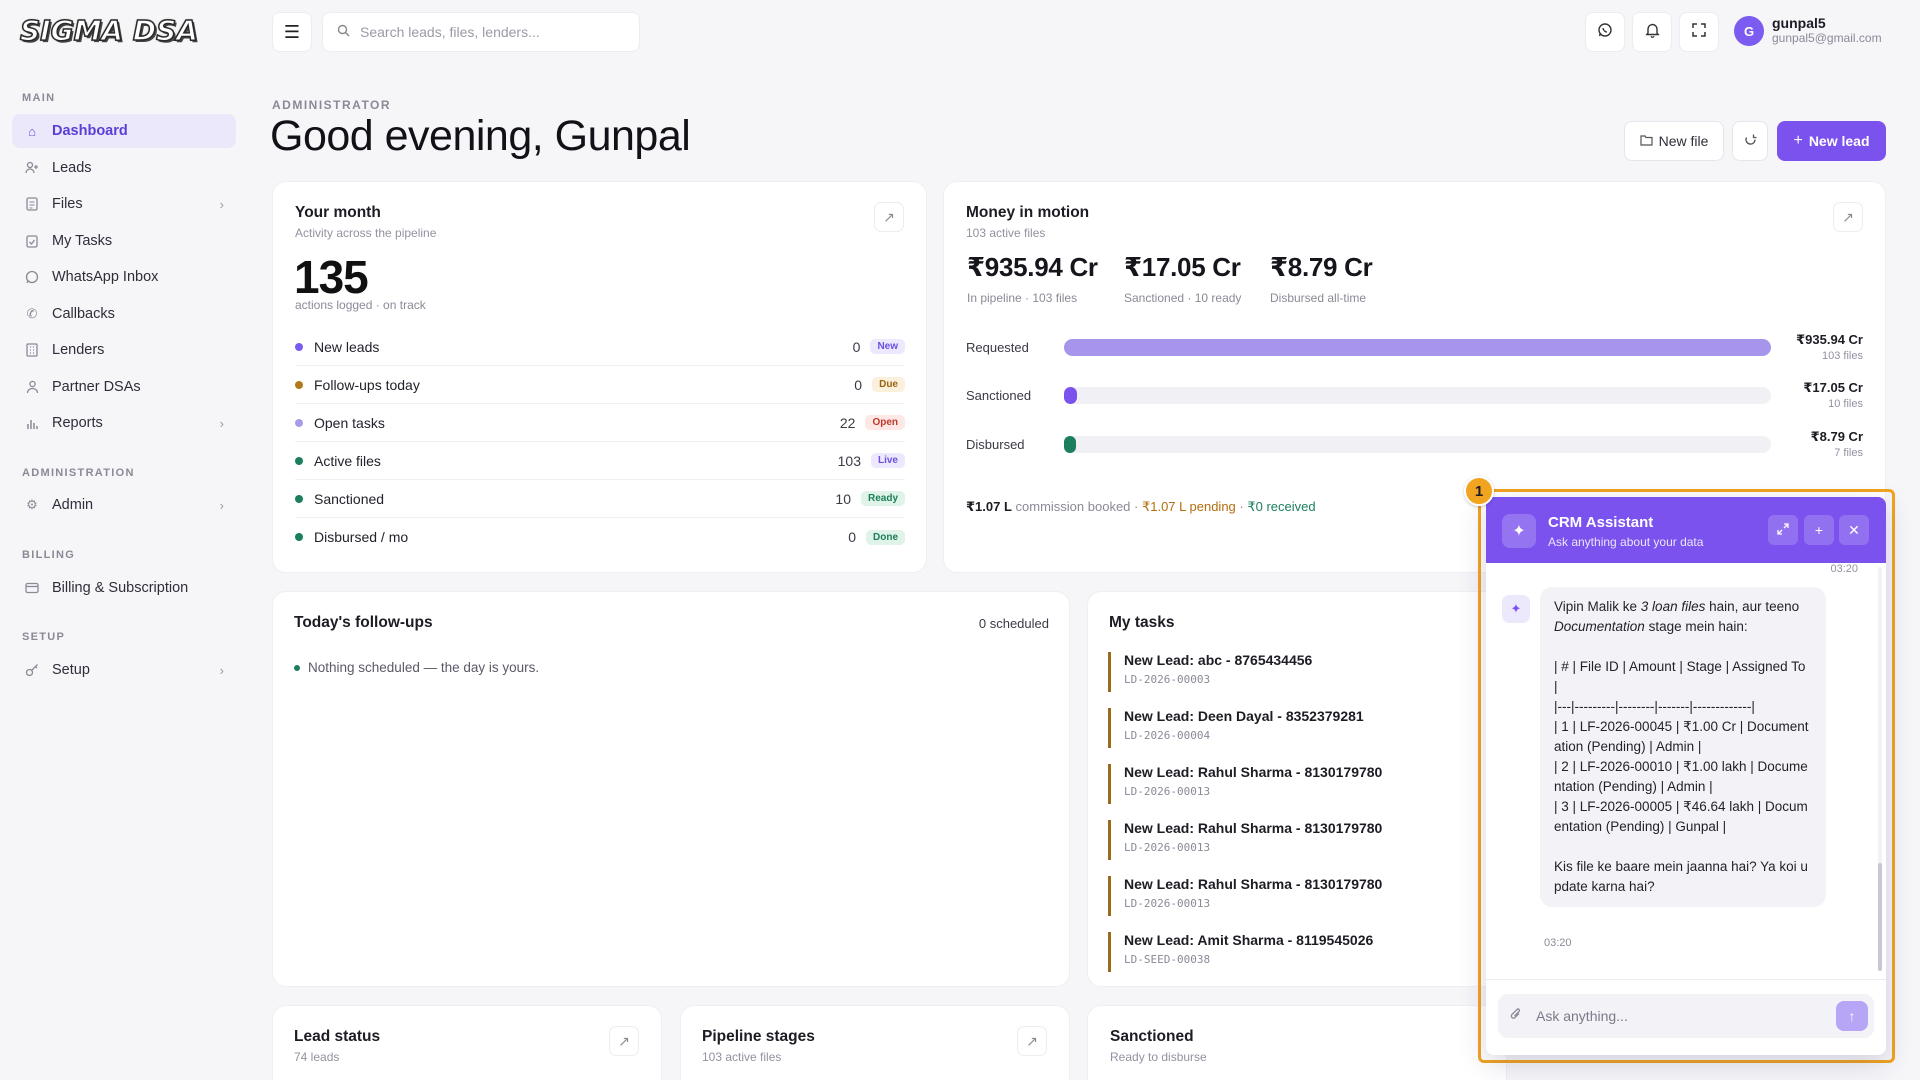  Describe the element at coordinates (1699, 32) in the screenshot. I see `fullscreen-button` at that location.